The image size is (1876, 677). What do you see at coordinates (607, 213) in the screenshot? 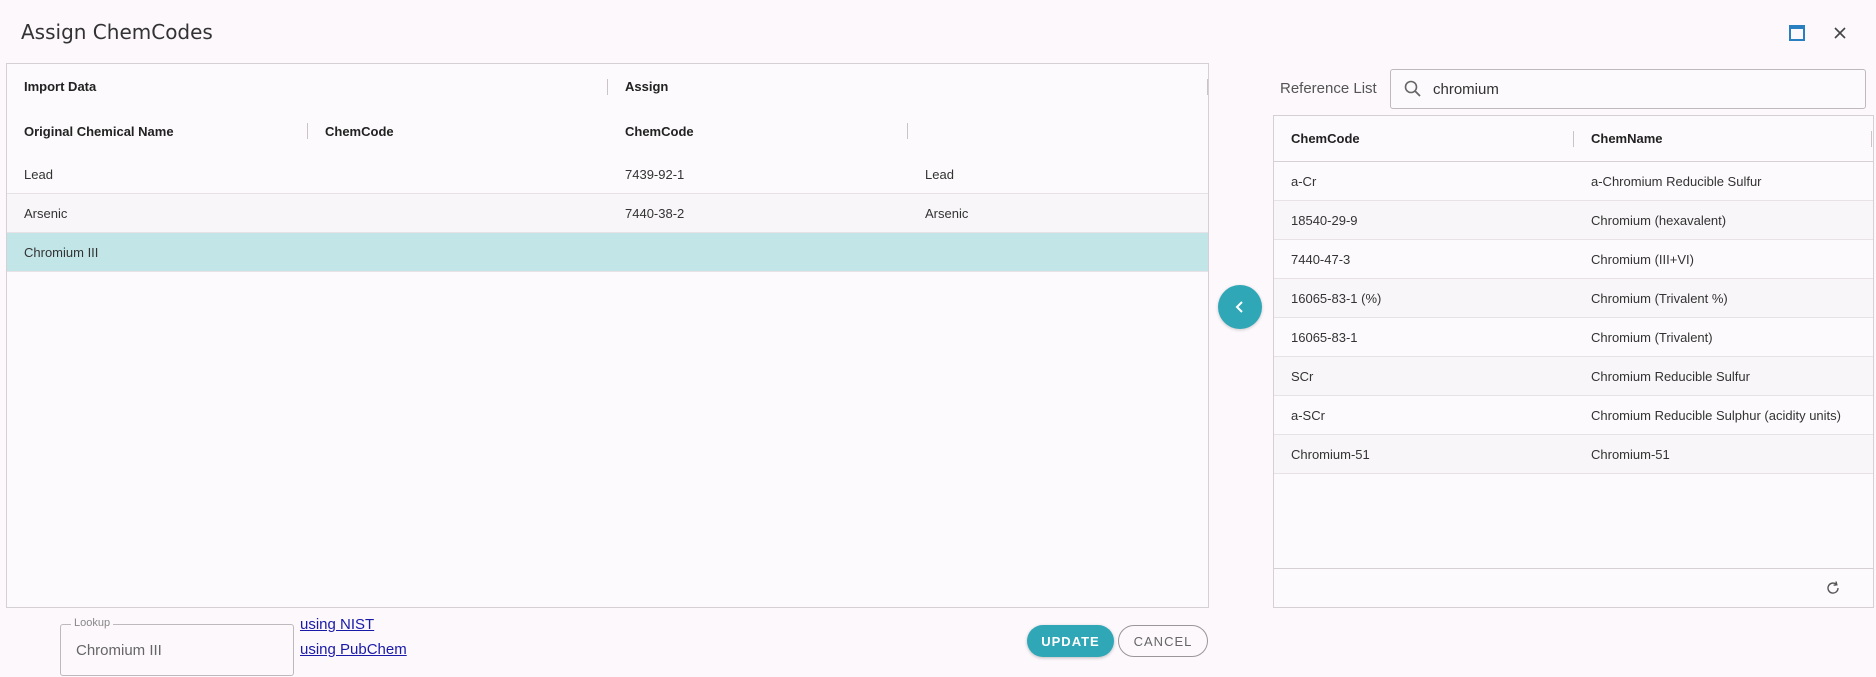
I see `table-row: Arsenic 7440-38-2 Arsenic` at bounding box center [607, 213].